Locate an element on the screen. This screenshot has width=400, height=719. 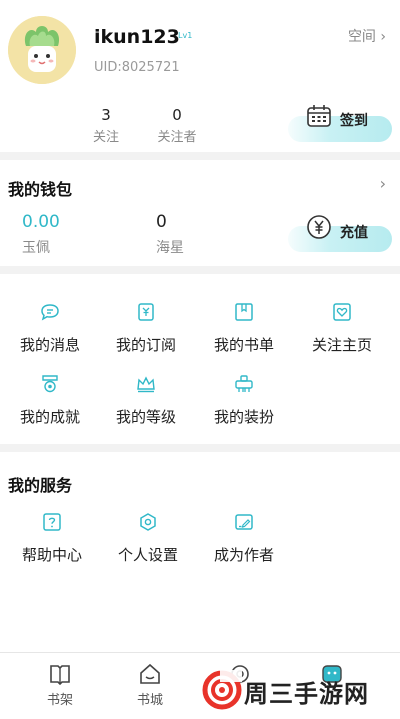
menu-item-label: 我的装扮 is located at coordinates (243, 417).